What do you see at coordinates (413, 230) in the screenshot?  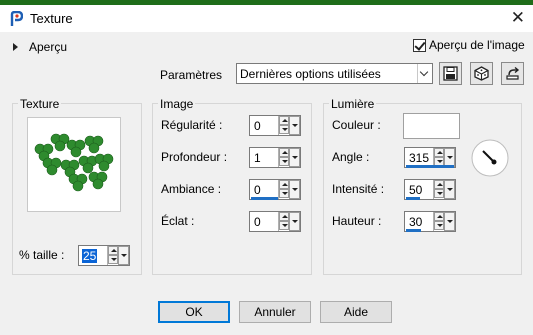 I see `hauteur-slider-bar` at bounding box center [413, 230].